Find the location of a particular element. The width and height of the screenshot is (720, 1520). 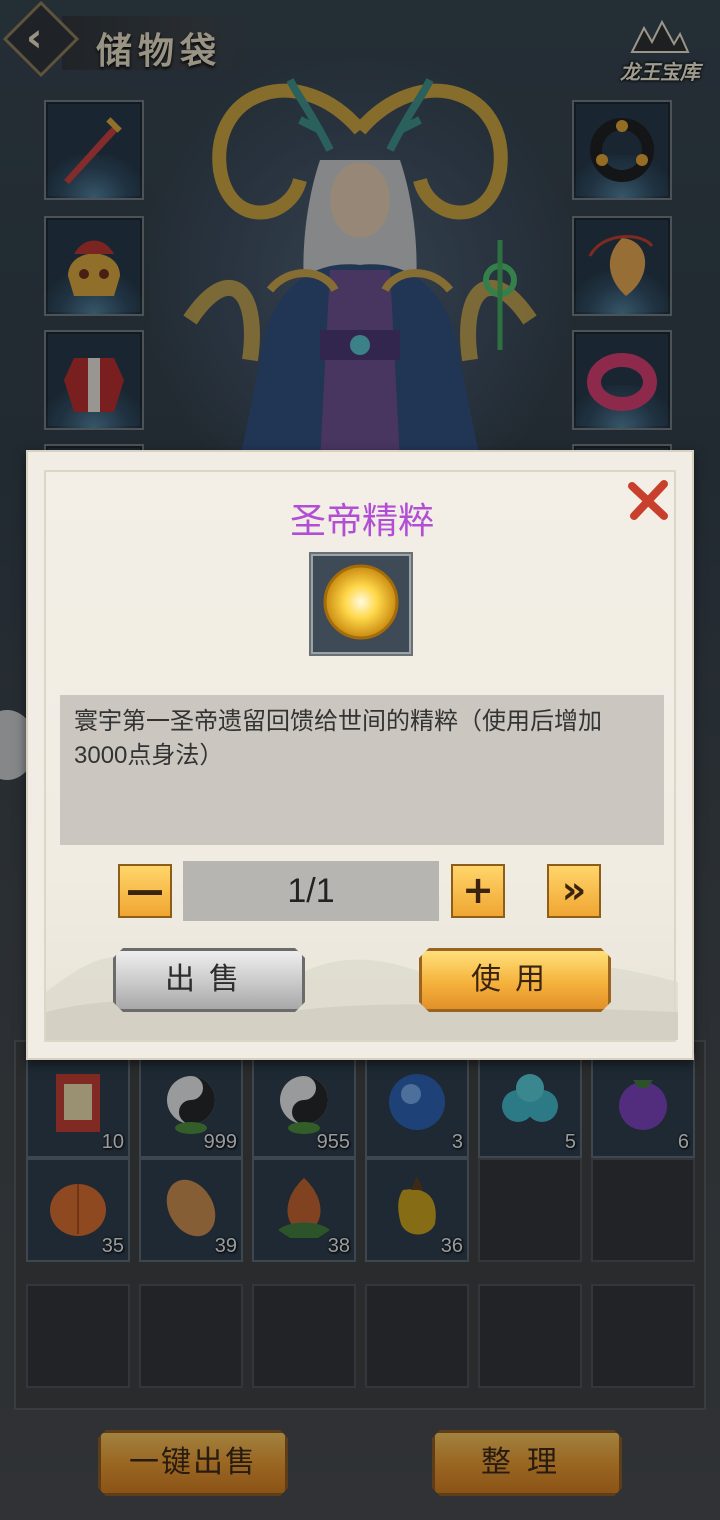

use-button: 使用 is located at coordinates (515, 980).